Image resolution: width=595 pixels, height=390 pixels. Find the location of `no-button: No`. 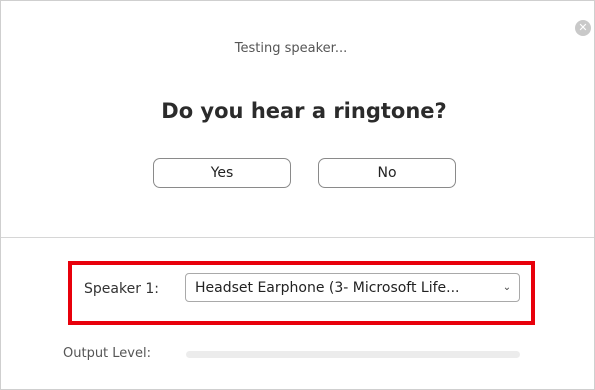

no-button: No is located at coordinates (387, 173).